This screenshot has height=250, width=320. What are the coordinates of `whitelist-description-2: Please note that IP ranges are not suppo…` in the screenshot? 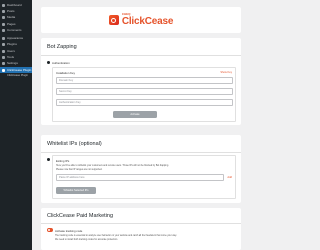 It's located at (79, 169).